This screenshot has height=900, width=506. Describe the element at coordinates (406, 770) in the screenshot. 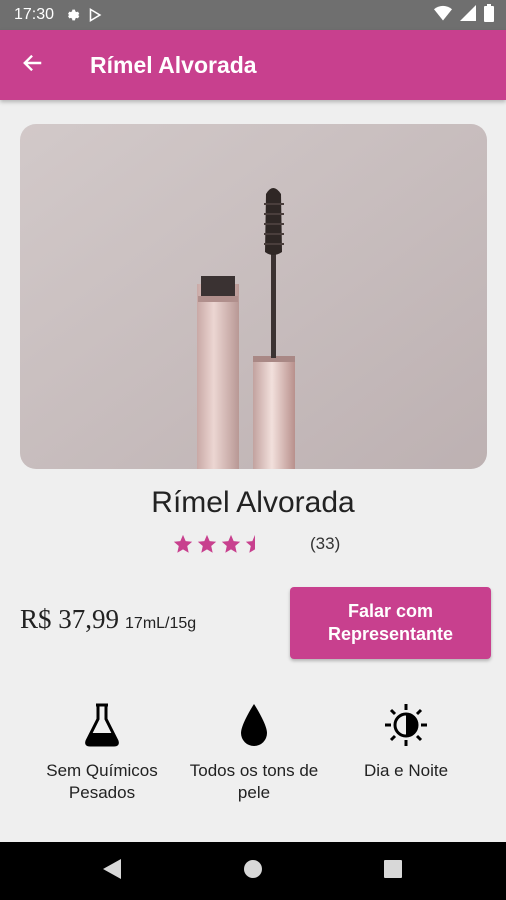

I see `feature-label: Dia e Noite` at that location.